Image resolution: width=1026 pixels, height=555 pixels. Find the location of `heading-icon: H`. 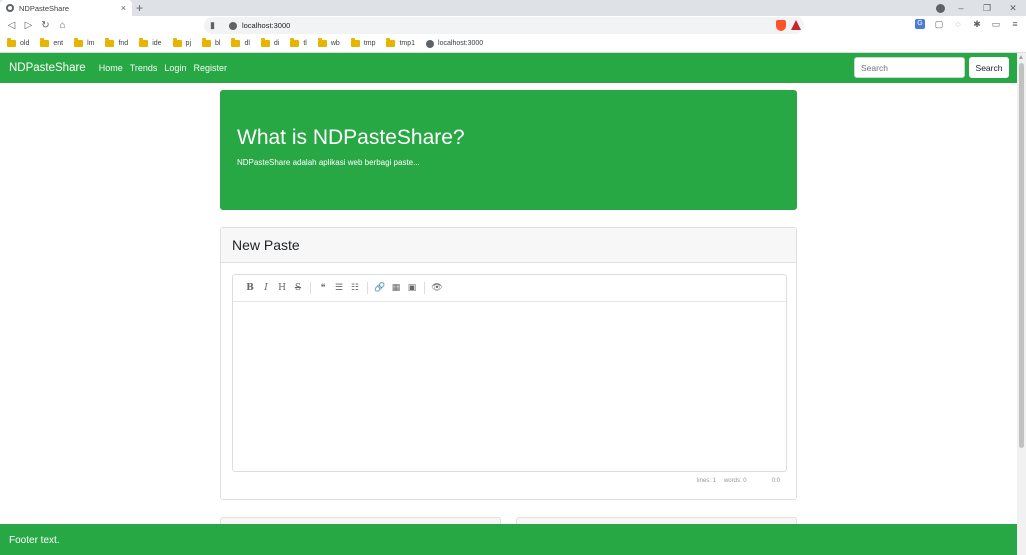

heading-icon: H is located at coordinates (282, 288).